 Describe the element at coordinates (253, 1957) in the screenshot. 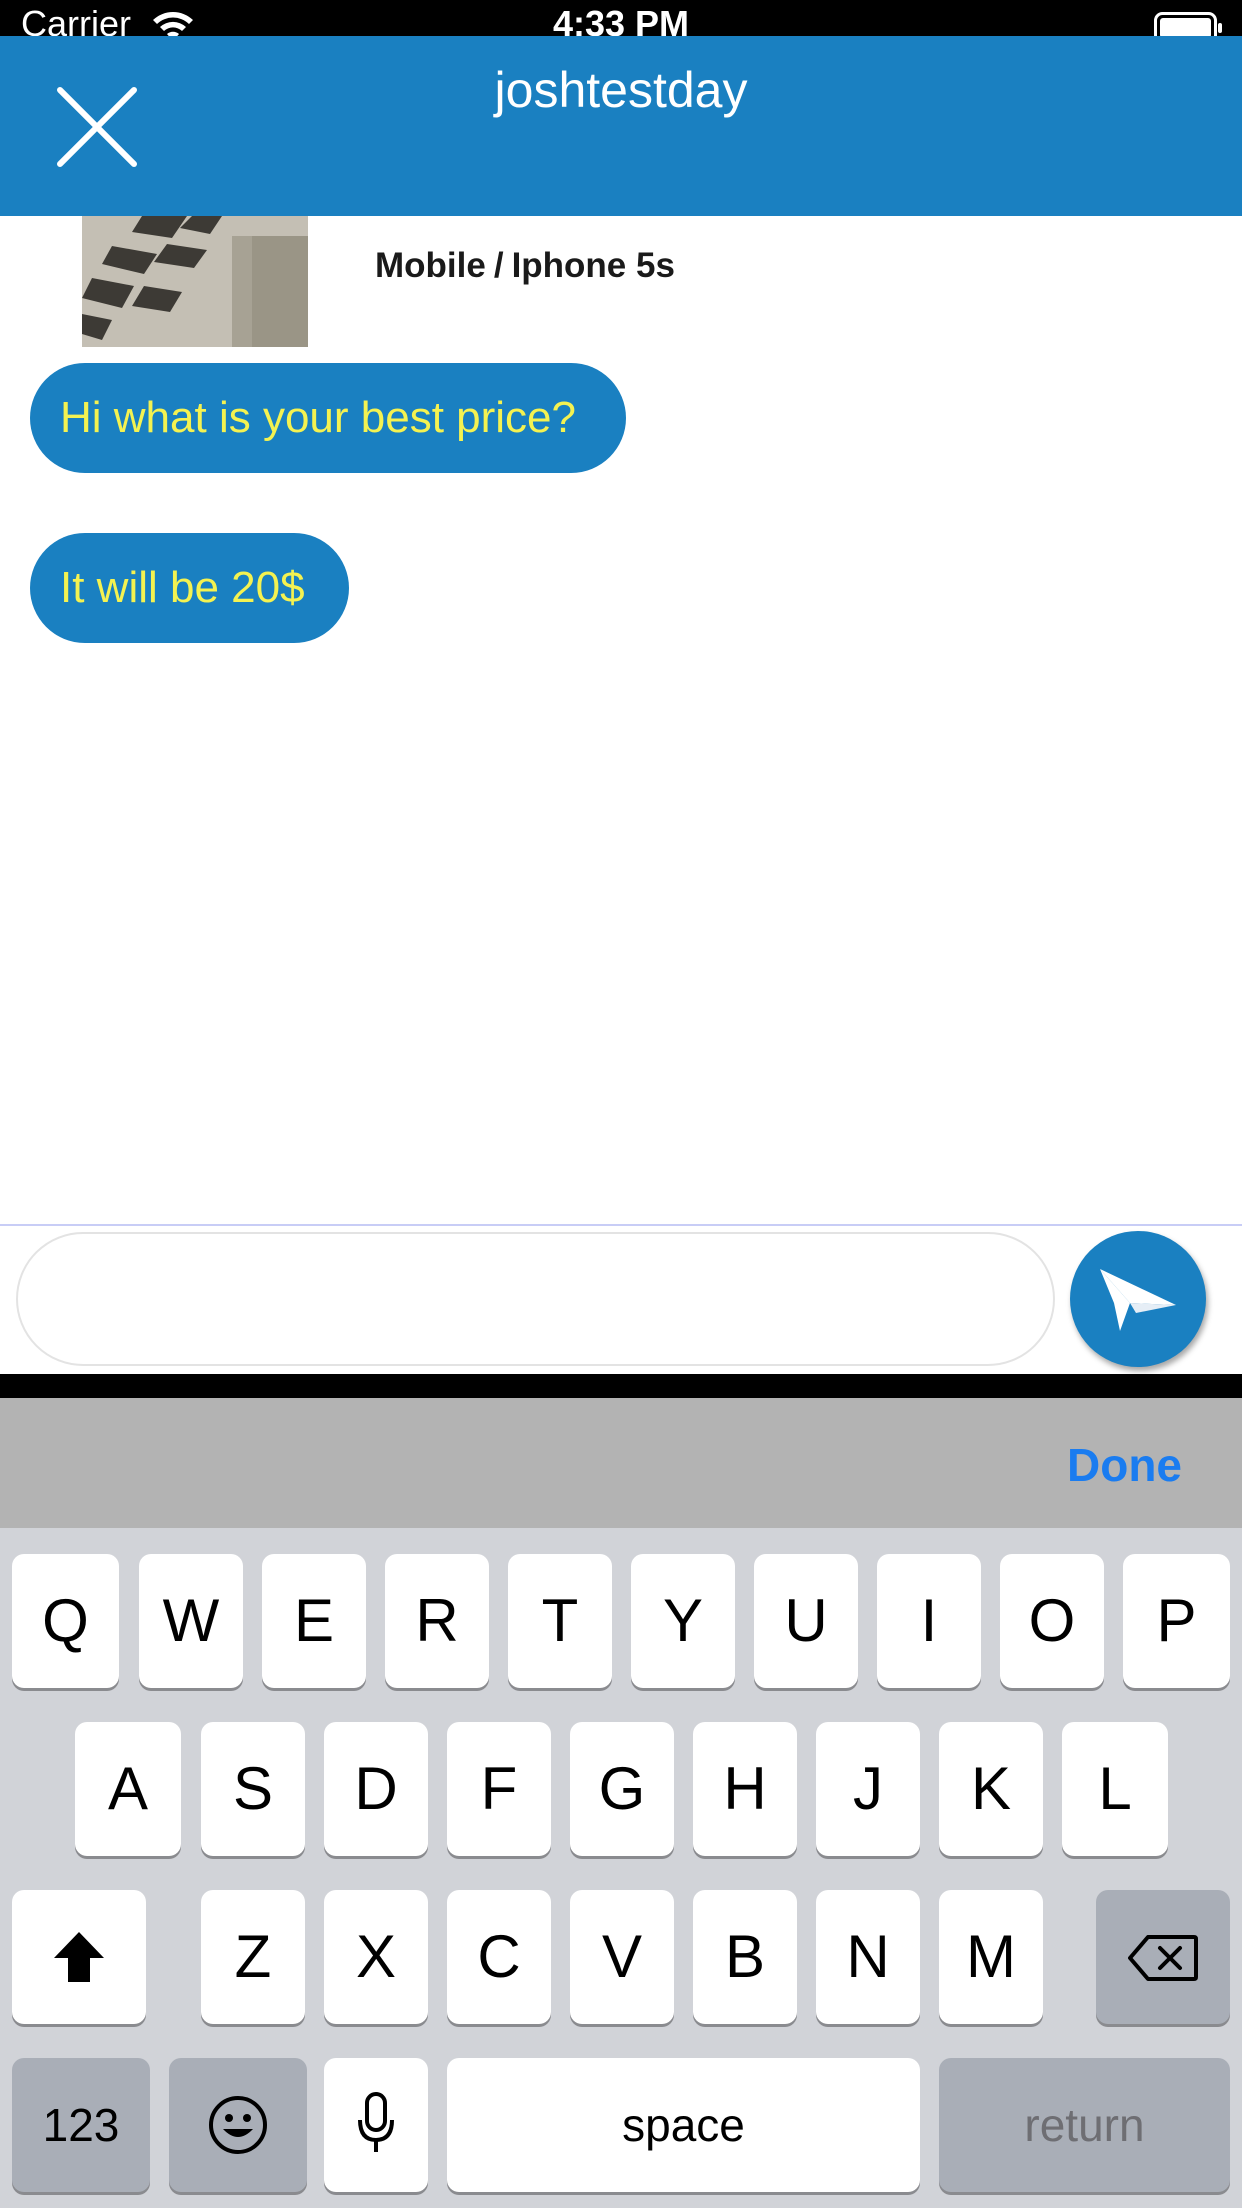

I see `key-z: Z` at that location.